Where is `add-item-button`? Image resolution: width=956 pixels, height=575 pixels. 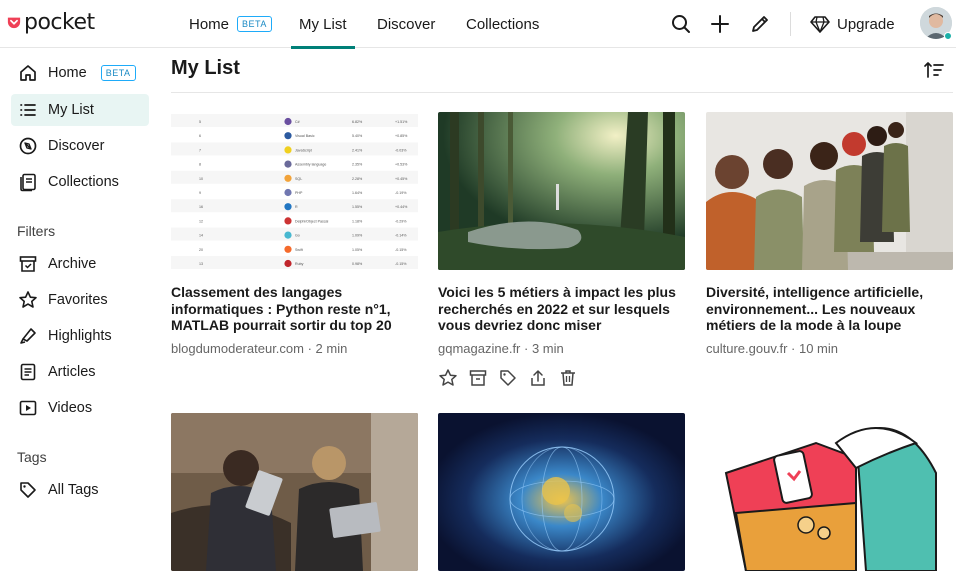
add-item-button is located at coordinates (720, 24).